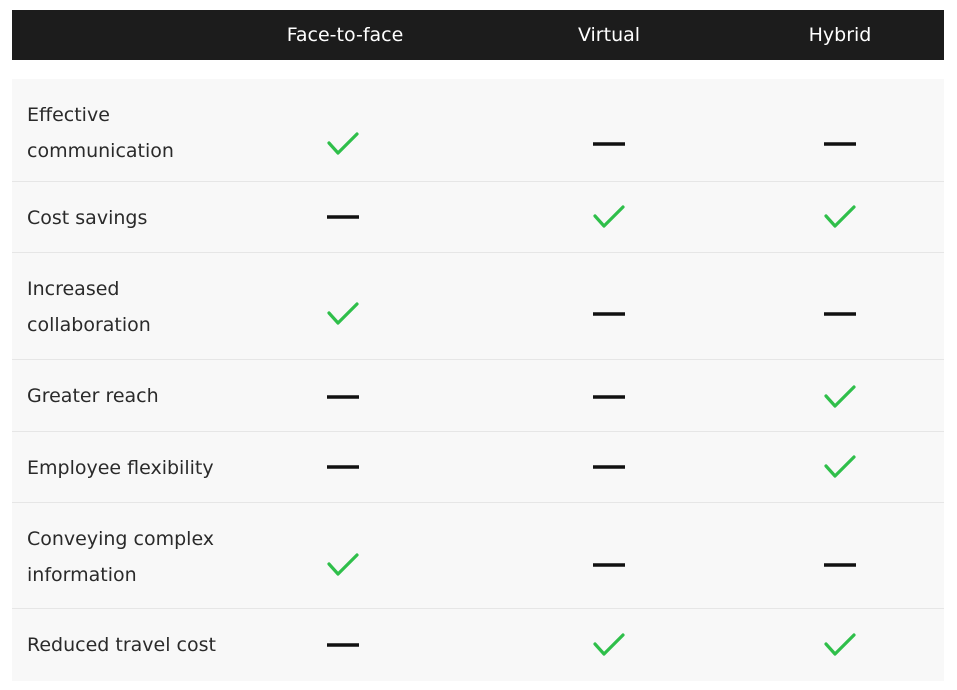  I want to click on table-row: Greater reach, so click(478, 396).